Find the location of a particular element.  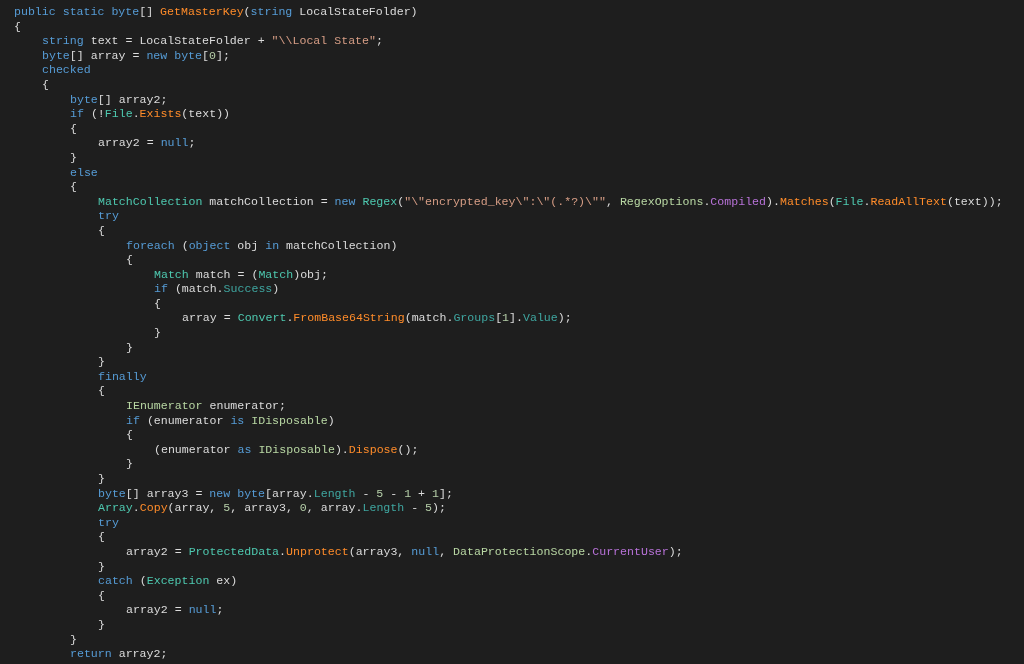

code-line: byte[] array2; is located at coordinates (119, 100).